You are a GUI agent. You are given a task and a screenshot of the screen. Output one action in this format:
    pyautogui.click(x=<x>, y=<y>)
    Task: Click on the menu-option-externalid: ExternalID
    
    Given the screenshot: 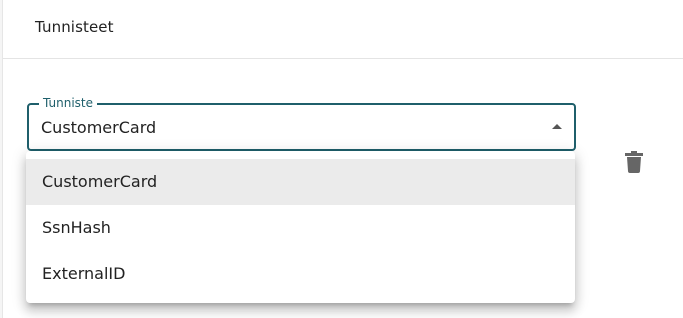 What is the action you would take?
    pyautogui.click(x=300, y=274)
    